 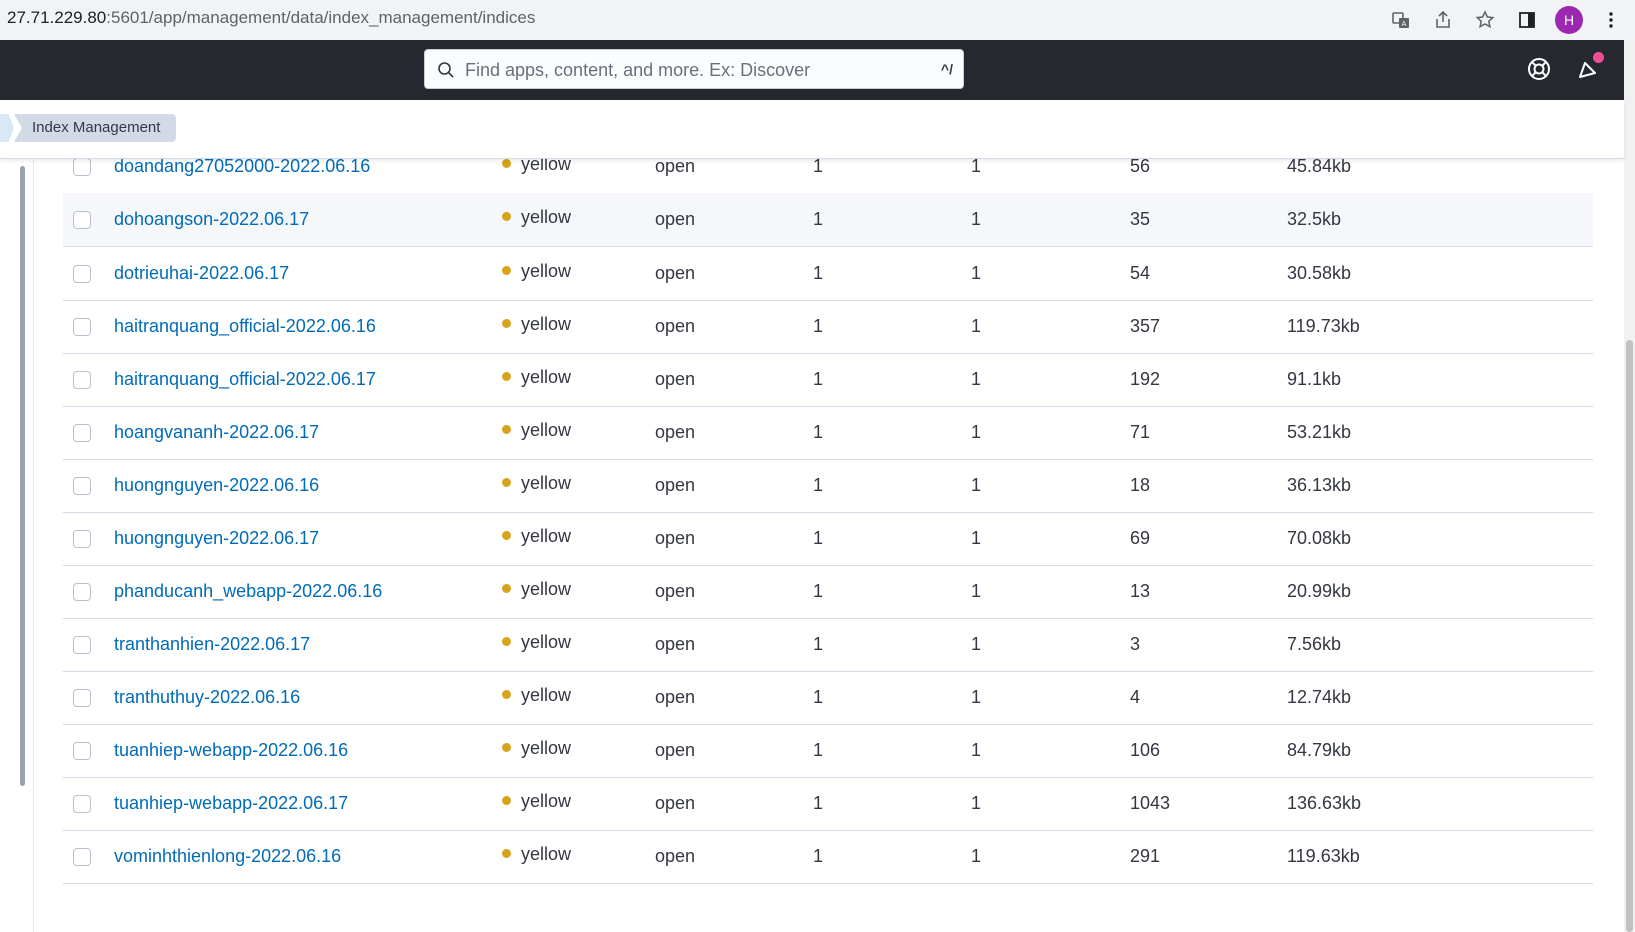 I want to click on storage-size-cell: 36.13kb, so click(x=1319, y=485).